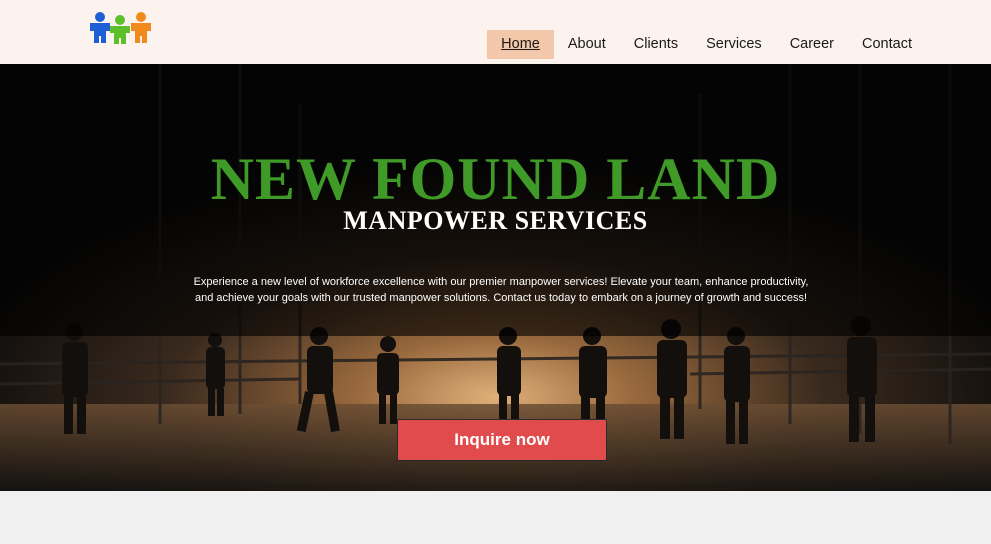 This screenshot has height=544, width=991. What do you see at coordinates (502, 440) in the screenshot?
I see `inquire-now-button: Inquire now` at bounding box center [502, 440].